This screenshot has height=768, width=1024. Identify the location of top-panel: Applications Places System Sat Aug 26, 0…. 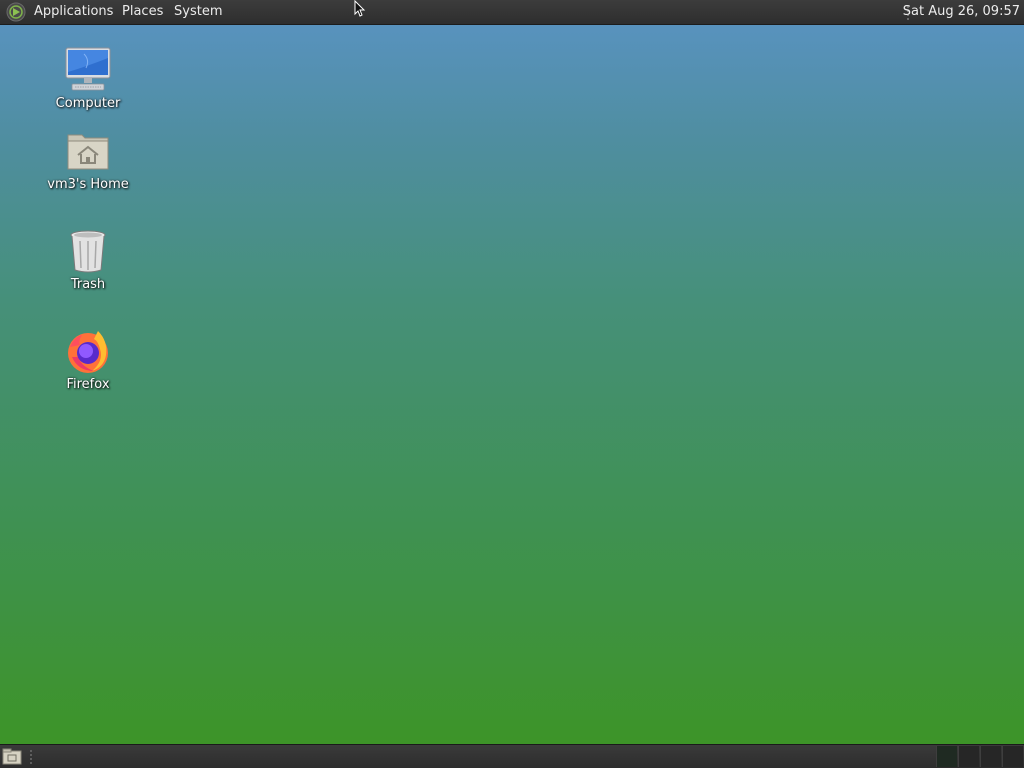
(512, 12).